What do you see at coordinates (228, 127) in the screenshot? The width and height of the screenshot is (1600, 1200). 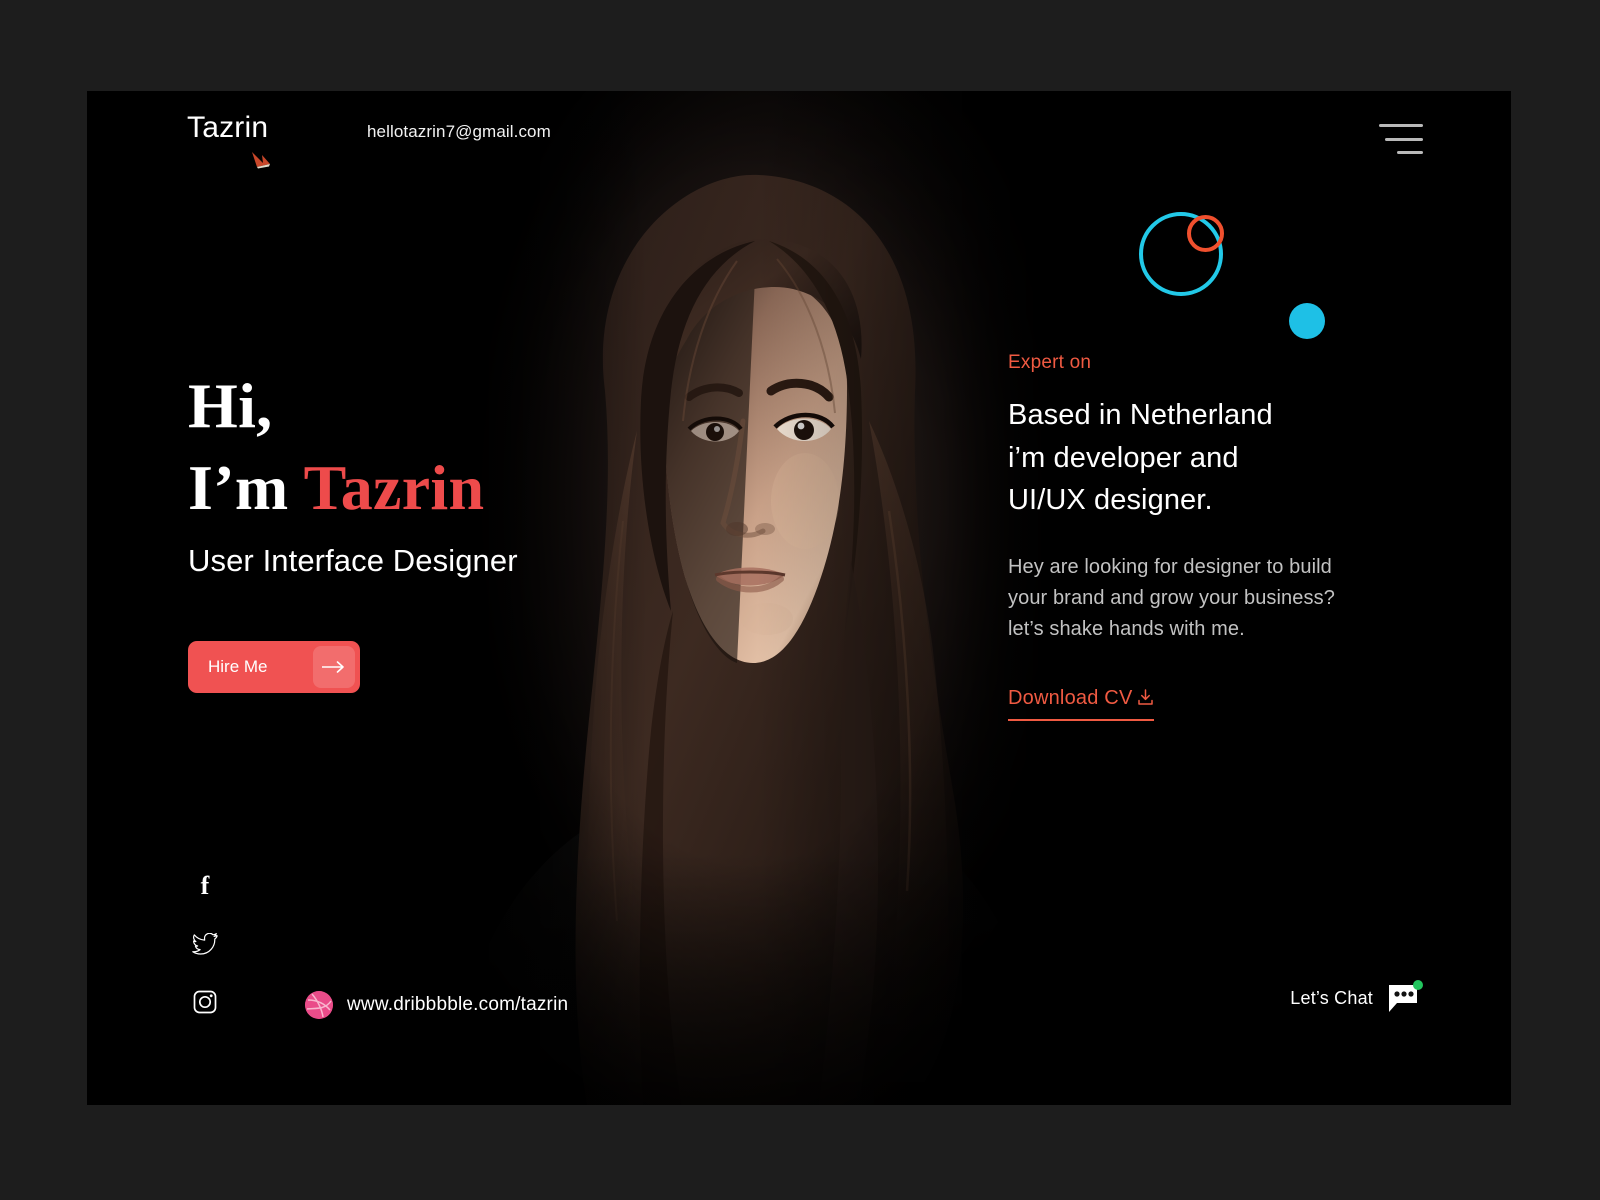 I see `brand-name: Tazrin` at bounding box center [228, 127].